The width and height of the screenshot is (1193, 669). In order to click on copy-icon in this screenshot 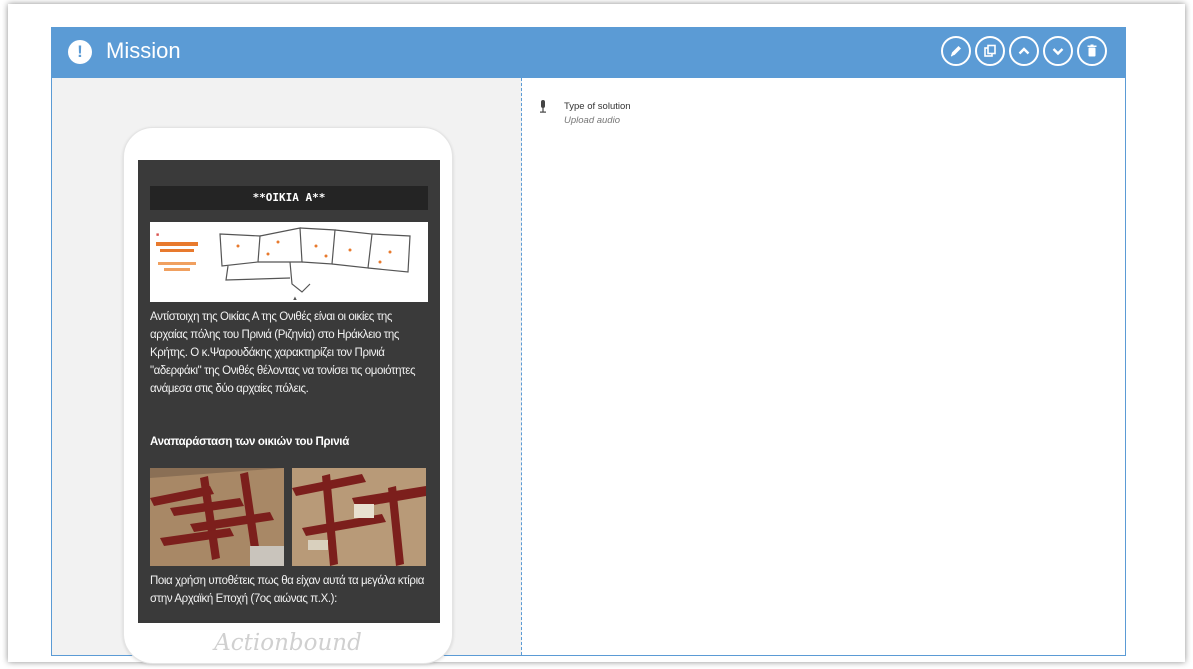, I will do `click(990, 50)`.